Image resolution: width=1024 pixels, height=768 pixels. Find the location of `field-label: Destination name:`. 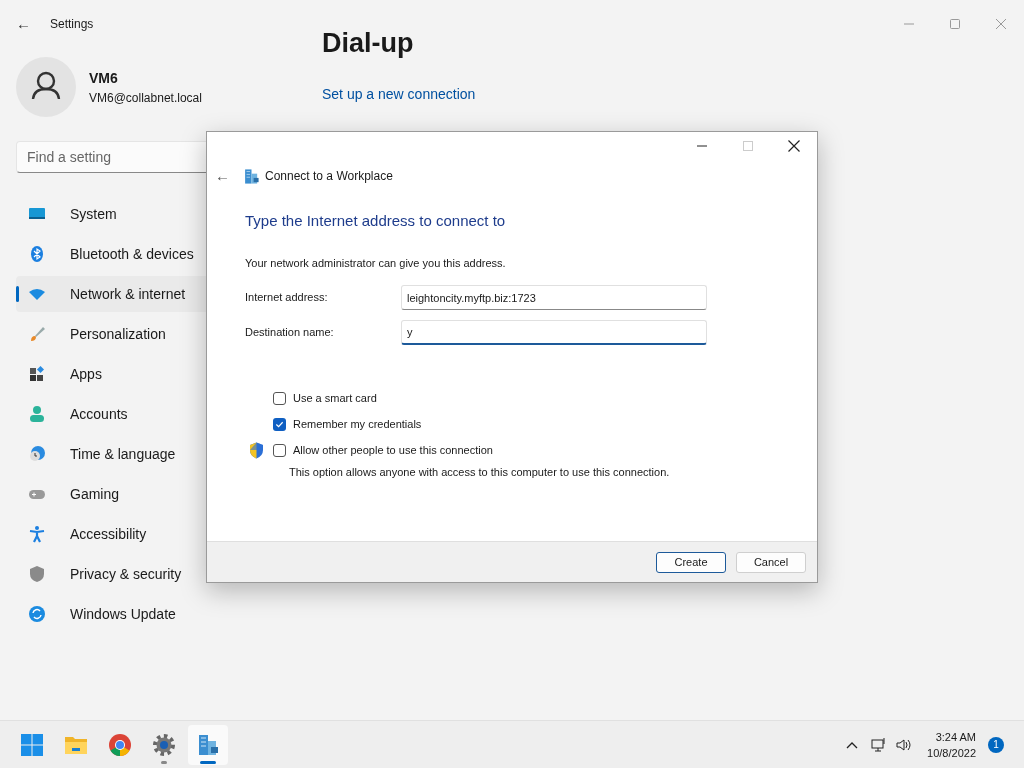

field-label: Destination name: is located at coordinates (290, 333).